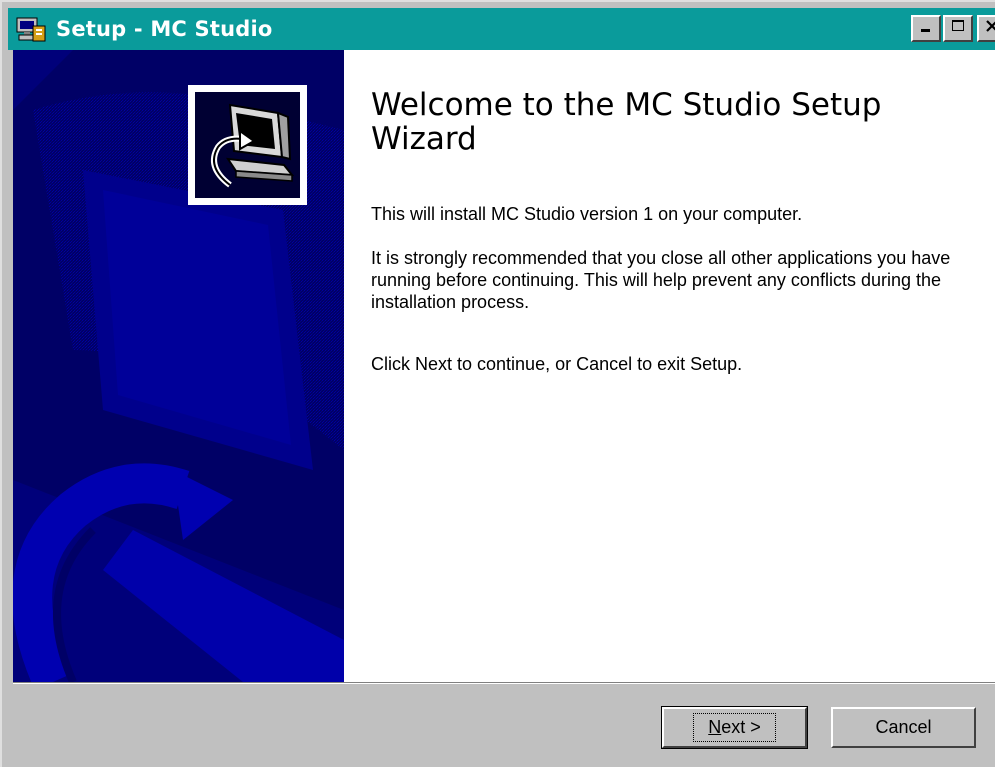 The width and height of the screenshot is (995, 767). I want to click on minimize-icon, so click(926, 28).